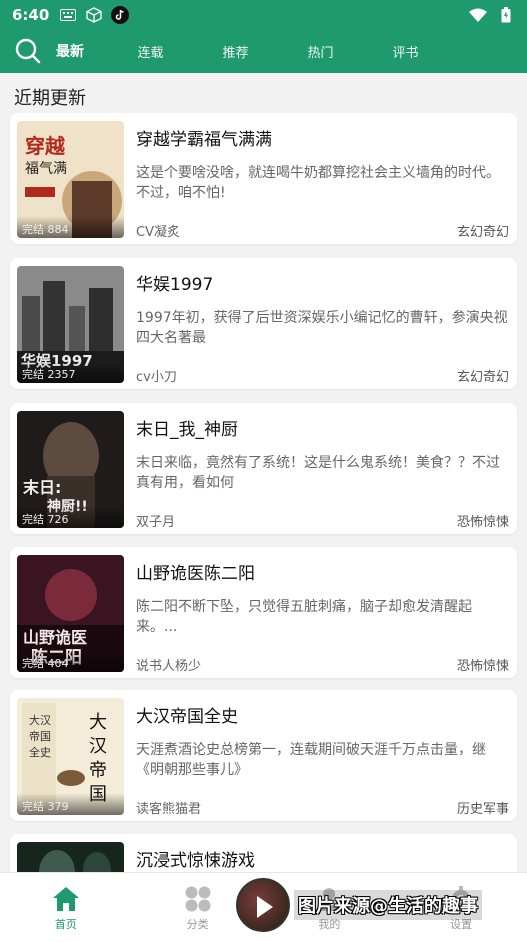 This screenshot has width=527, height=942. I want to click on search-icon, so click(28, 51).